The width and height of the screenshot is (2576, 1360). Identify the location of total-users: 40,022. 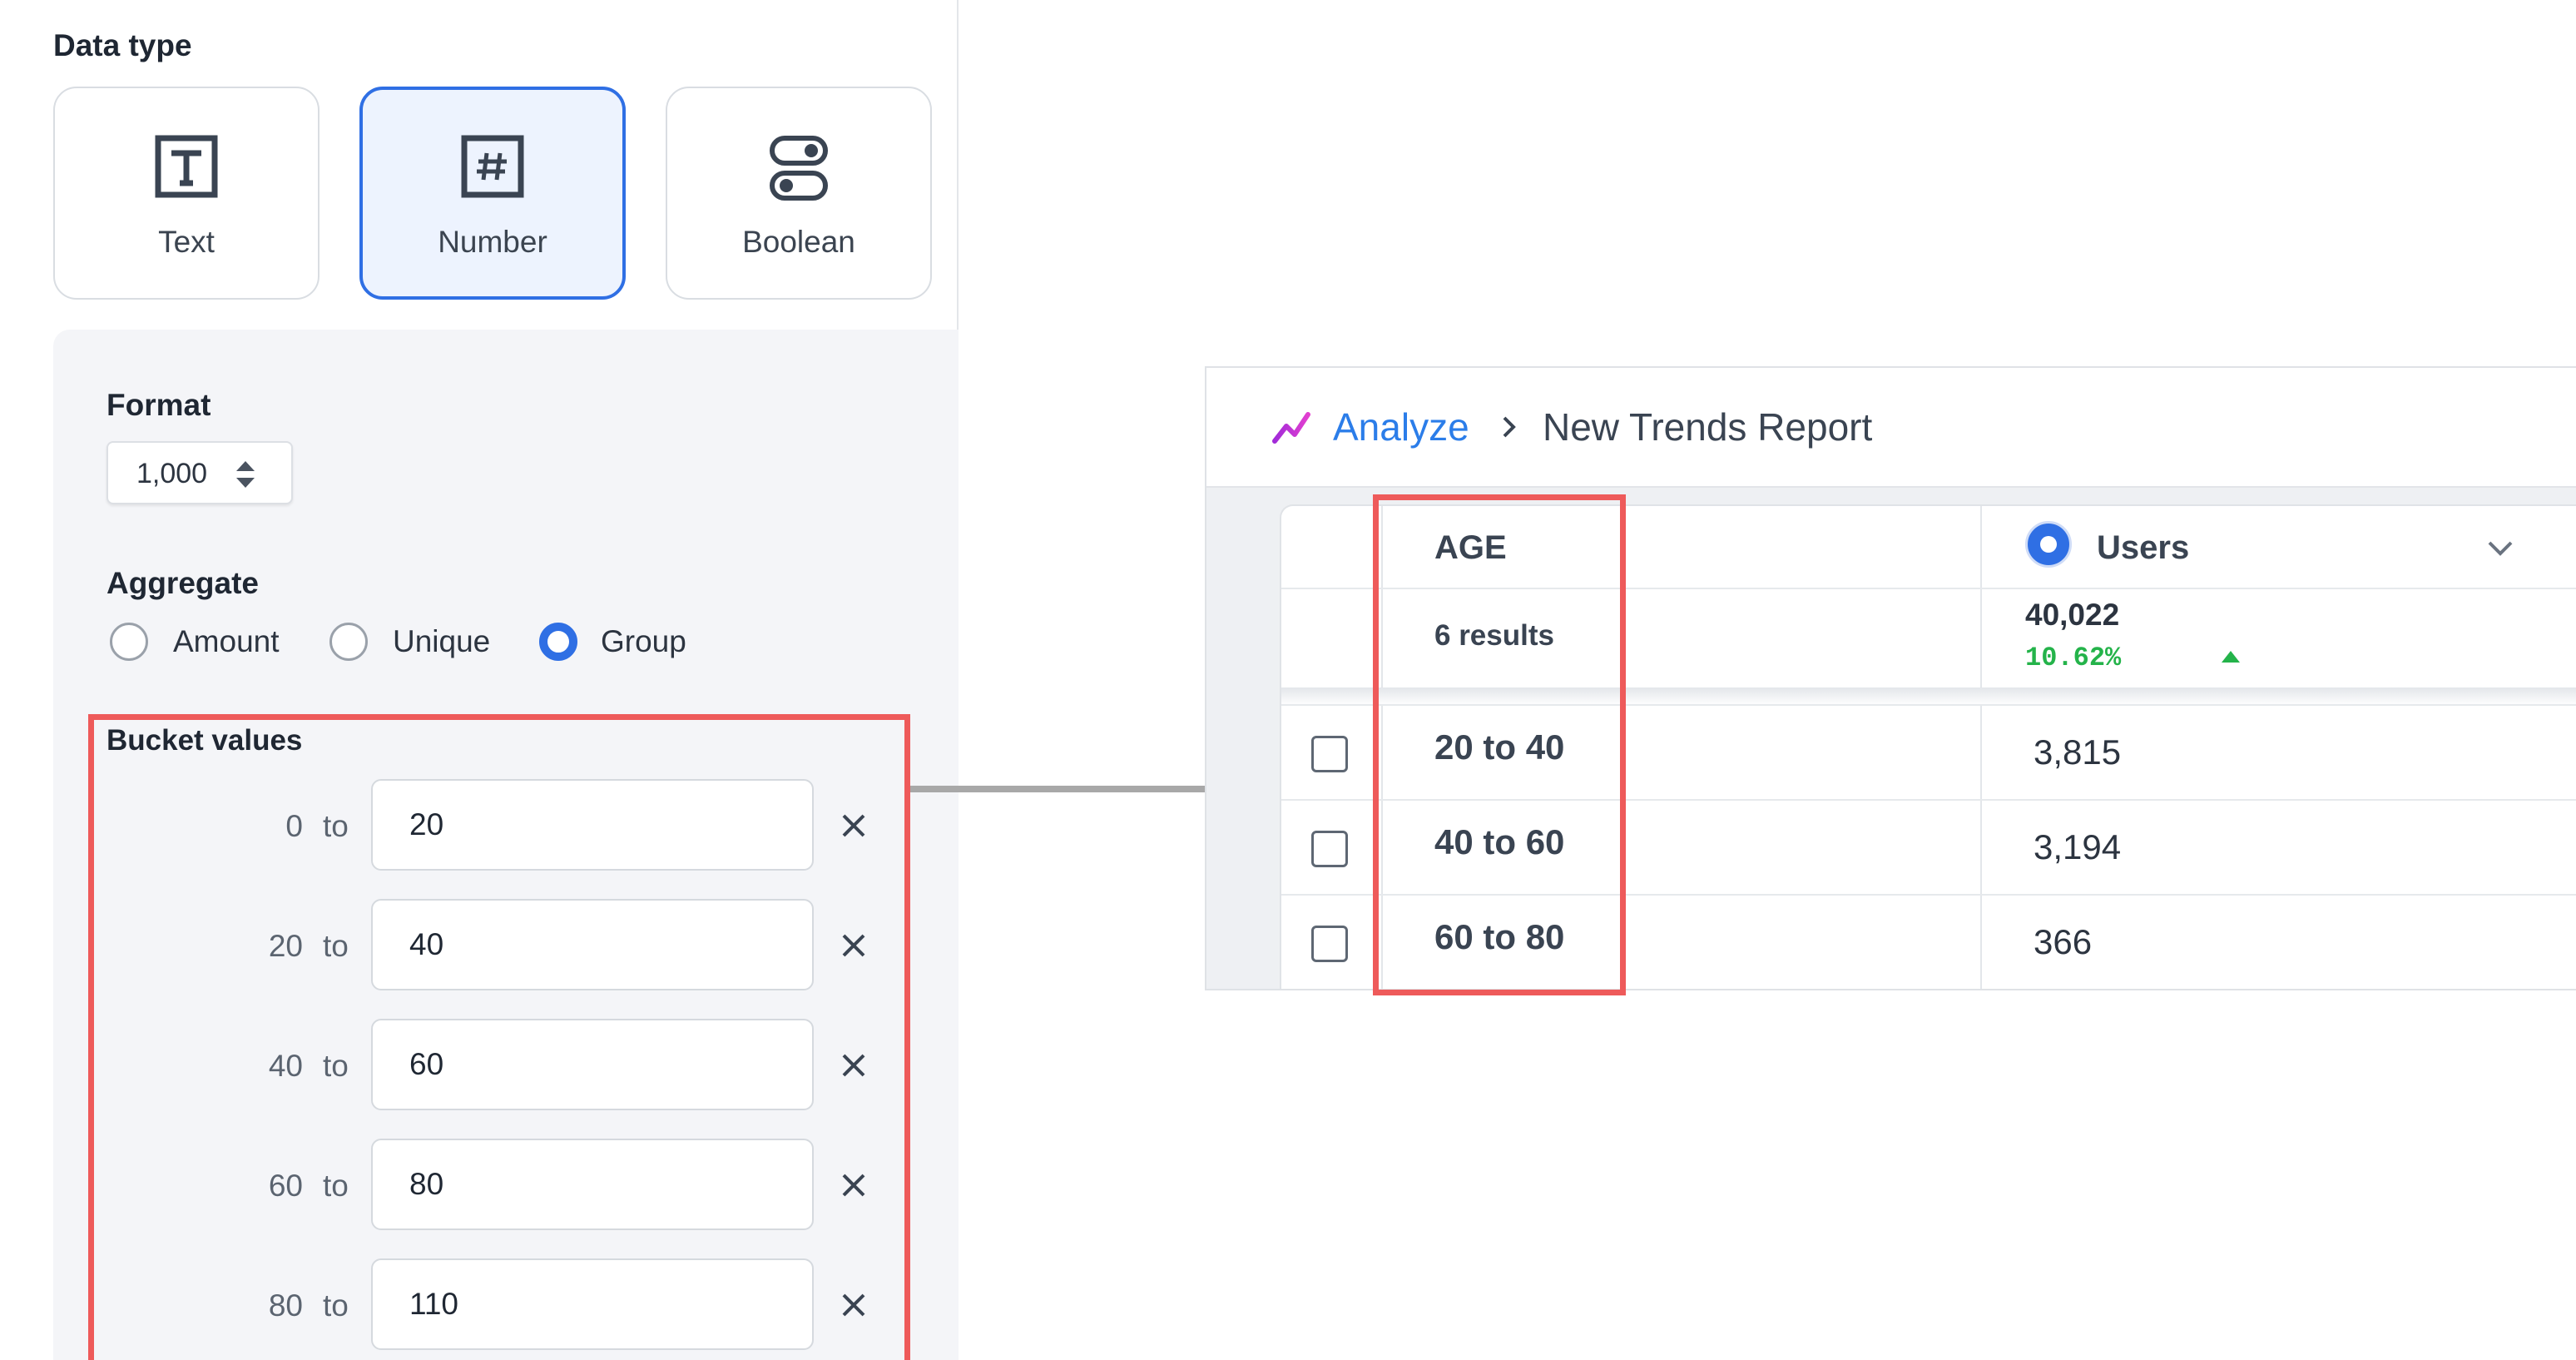
(2072, 615).